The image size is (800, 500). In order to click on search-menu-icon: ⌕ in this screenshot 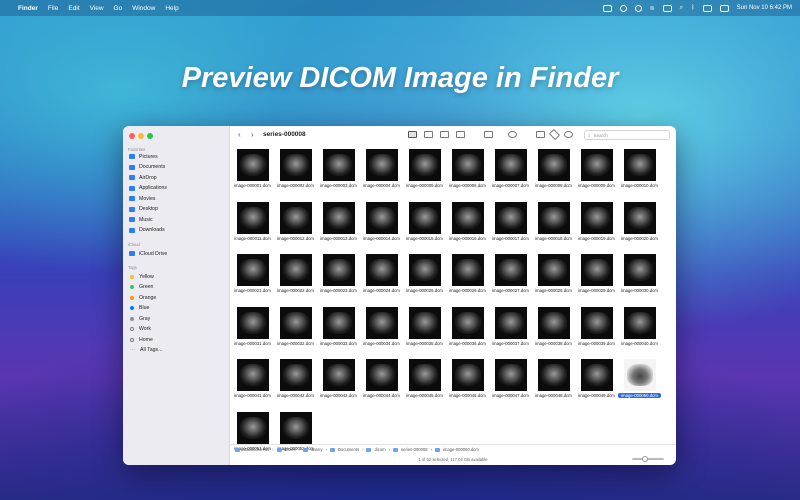, I will do `click(681, 8)`.